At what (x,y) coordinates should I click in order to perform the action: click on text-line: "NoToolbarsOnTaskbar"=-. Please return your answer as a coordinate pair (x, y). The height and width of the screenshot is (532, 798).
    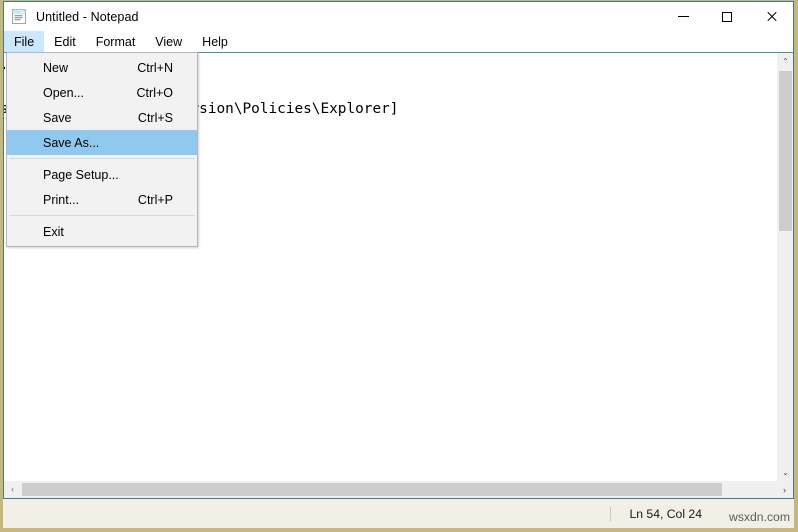
    Looking at the image, I should click on (390, 263).